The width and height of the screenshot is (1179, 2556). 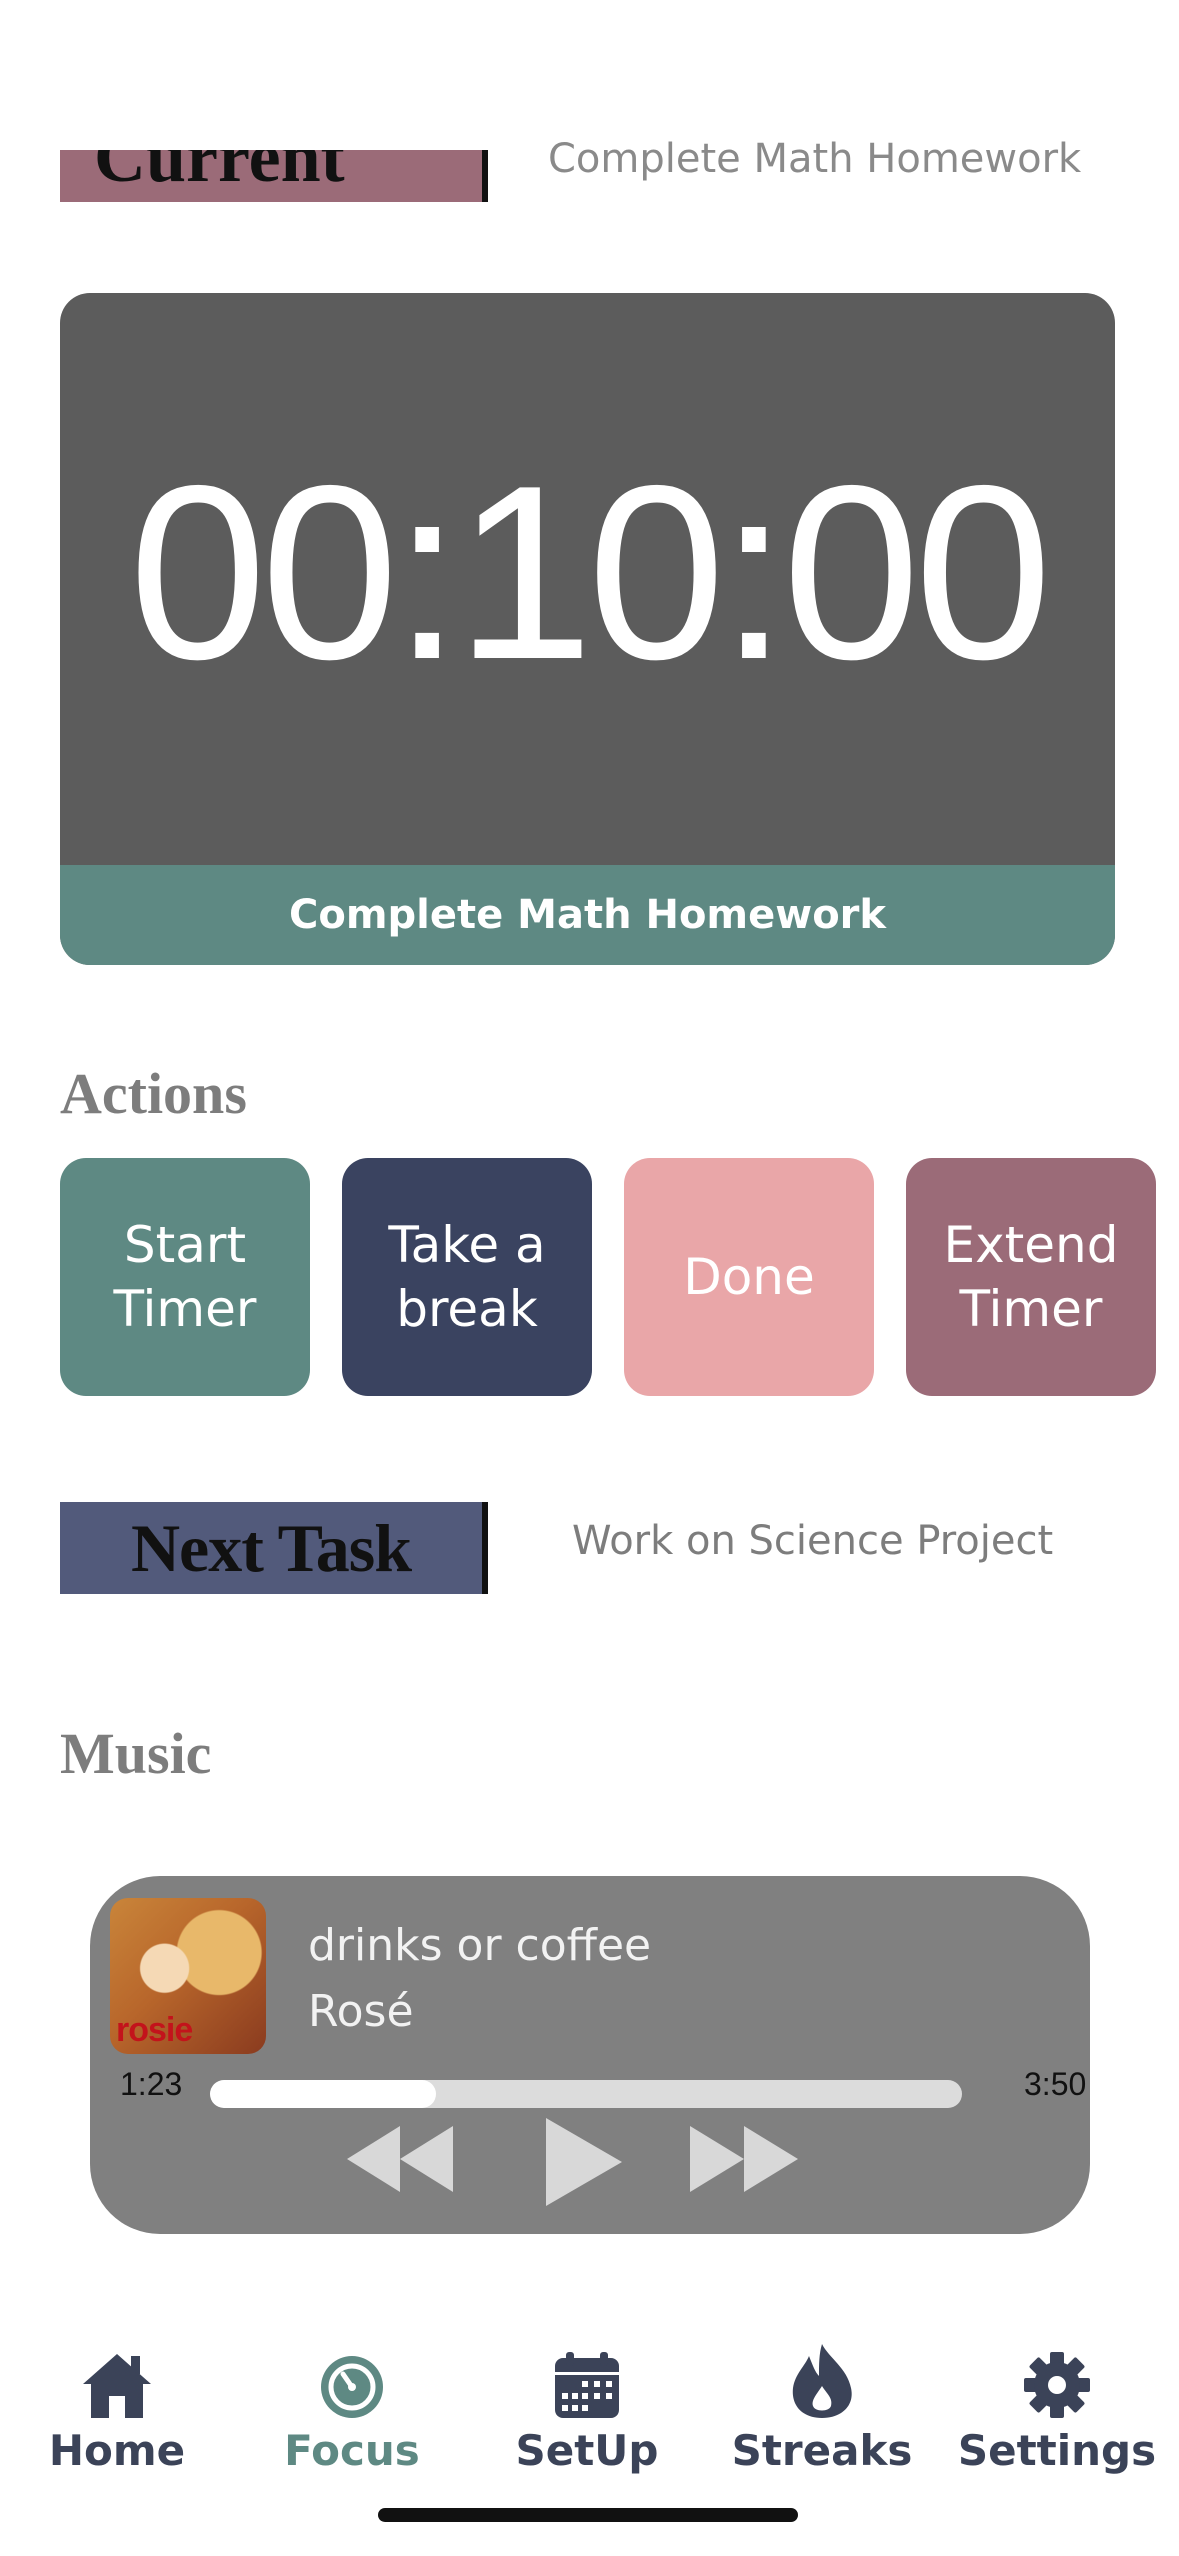 I want to click on tab-home: Home, so click(x=117, y=2407).